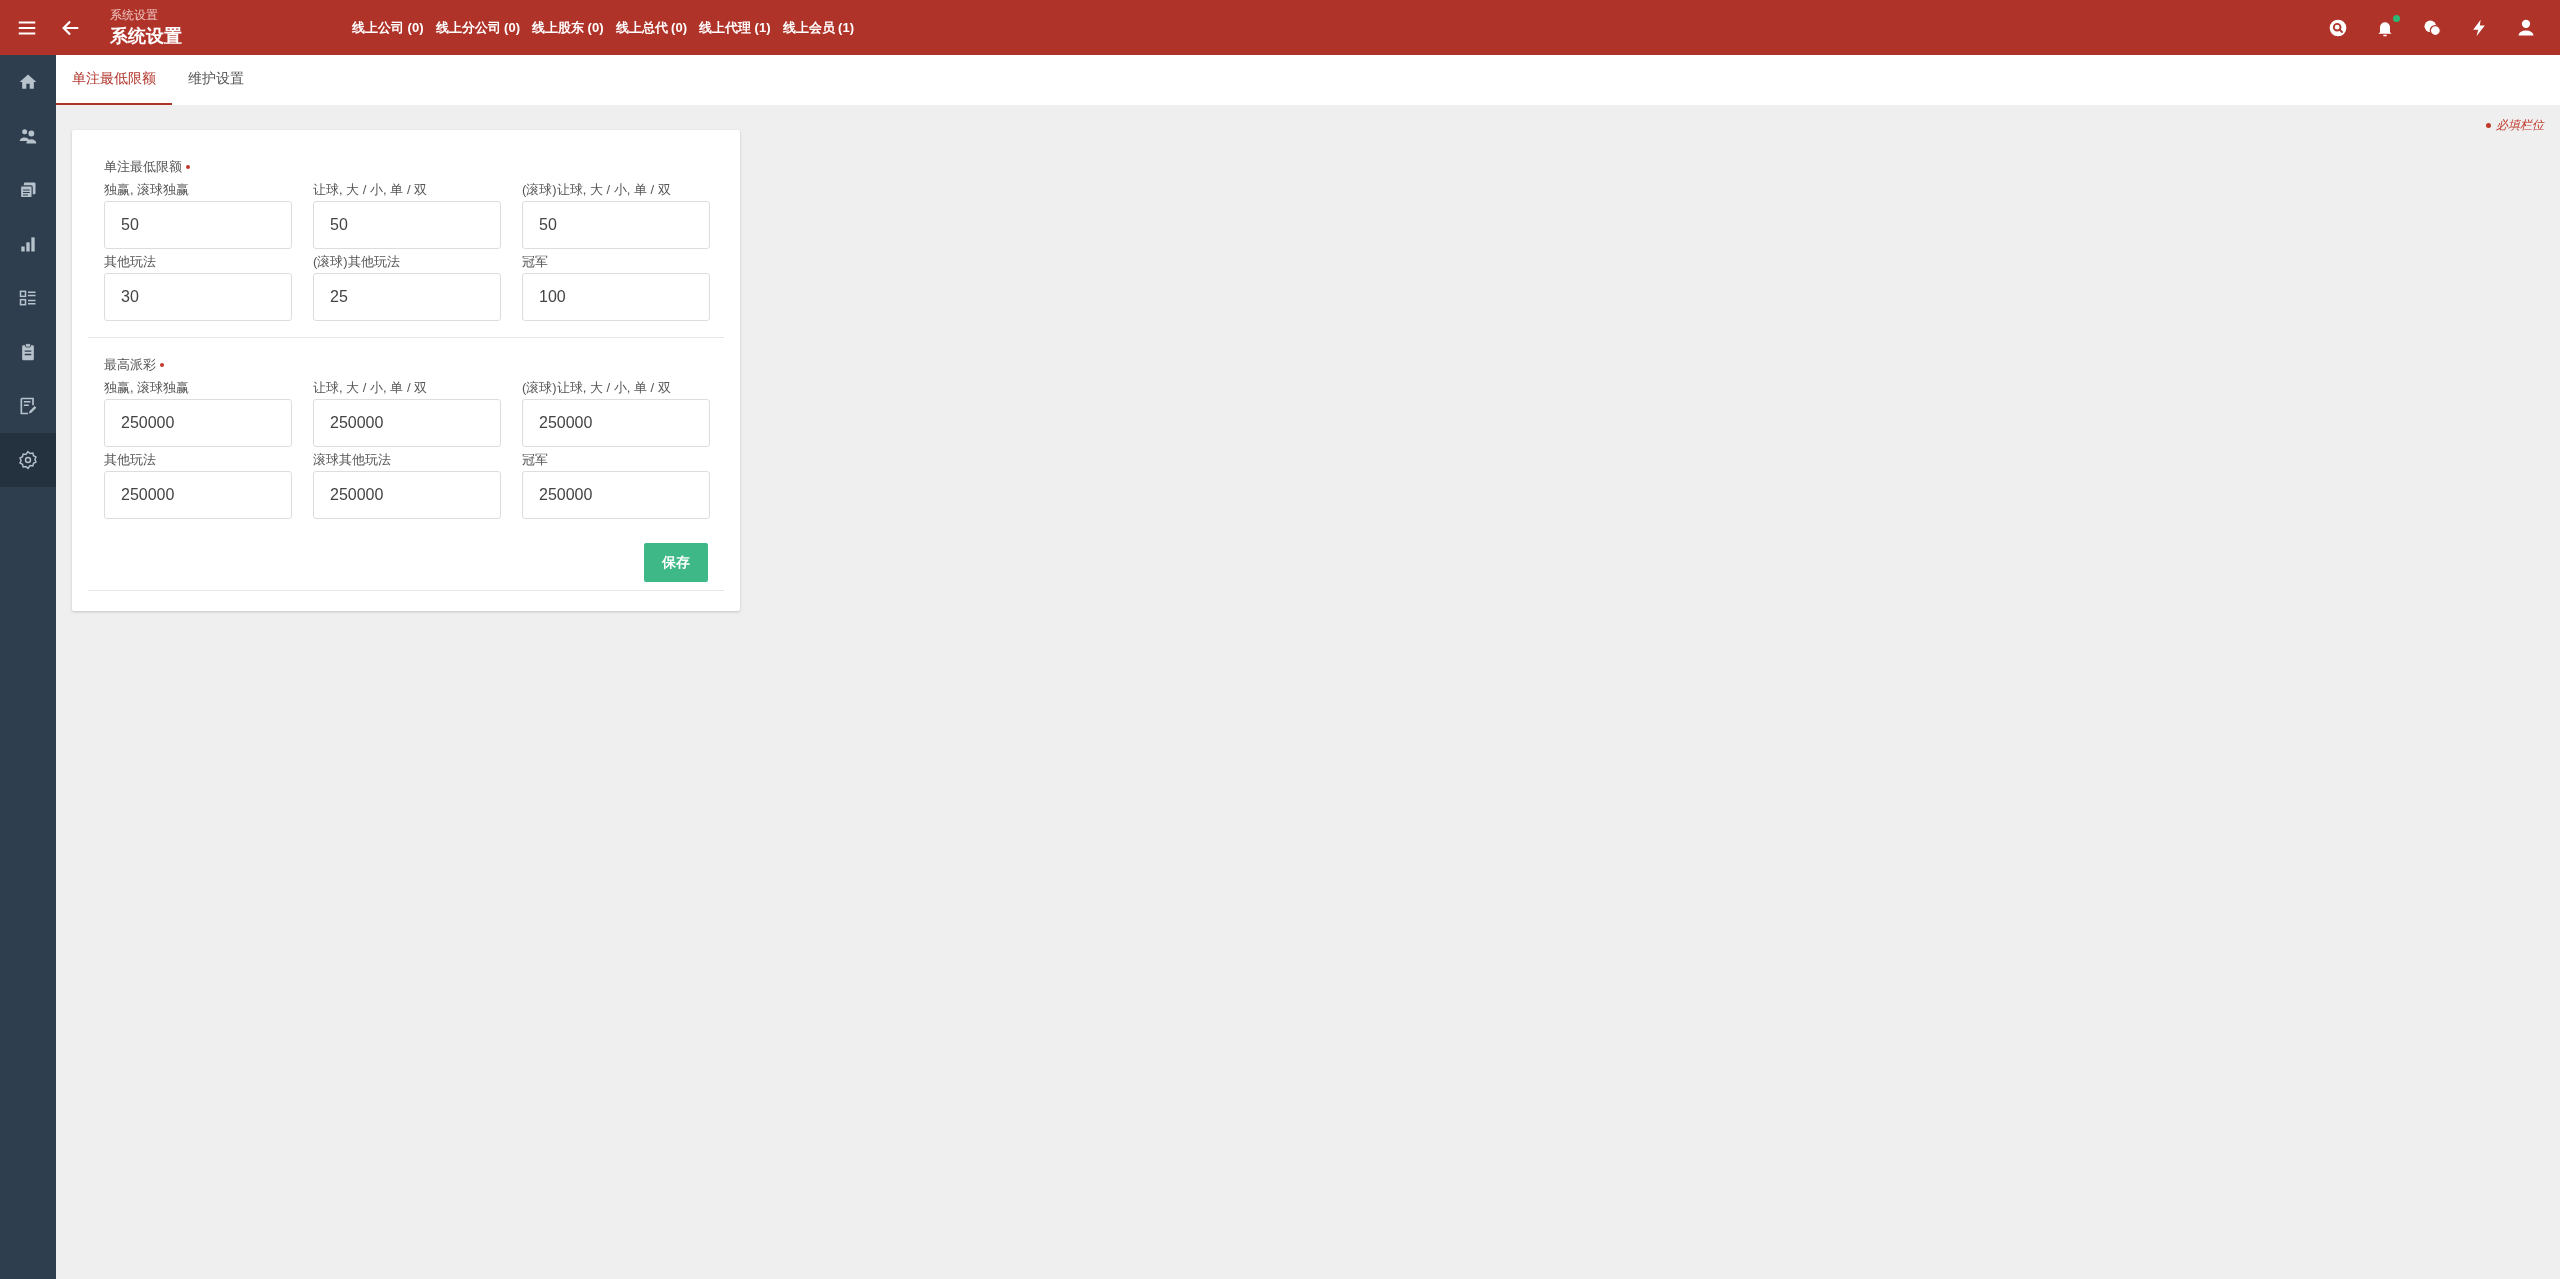 This screenshot has height=1279, width=2560. Describe the element at coordinates (735, 27) in the screenshot. I see `online-count-link: 线上代理 (1)` at that location.